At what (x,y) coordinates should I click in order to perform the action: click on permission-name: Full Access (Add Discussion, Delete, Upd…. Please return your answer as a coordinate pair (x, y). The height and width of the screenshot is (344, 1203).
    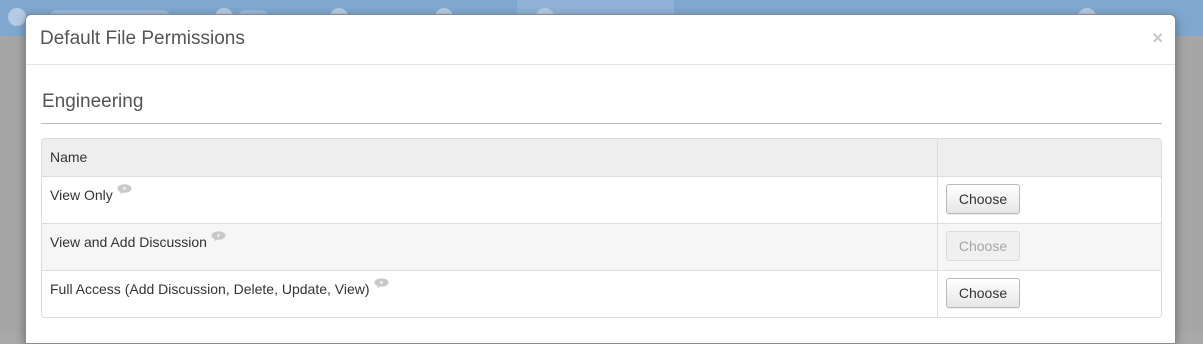
    Looking at the image, I should click on (210, 289).